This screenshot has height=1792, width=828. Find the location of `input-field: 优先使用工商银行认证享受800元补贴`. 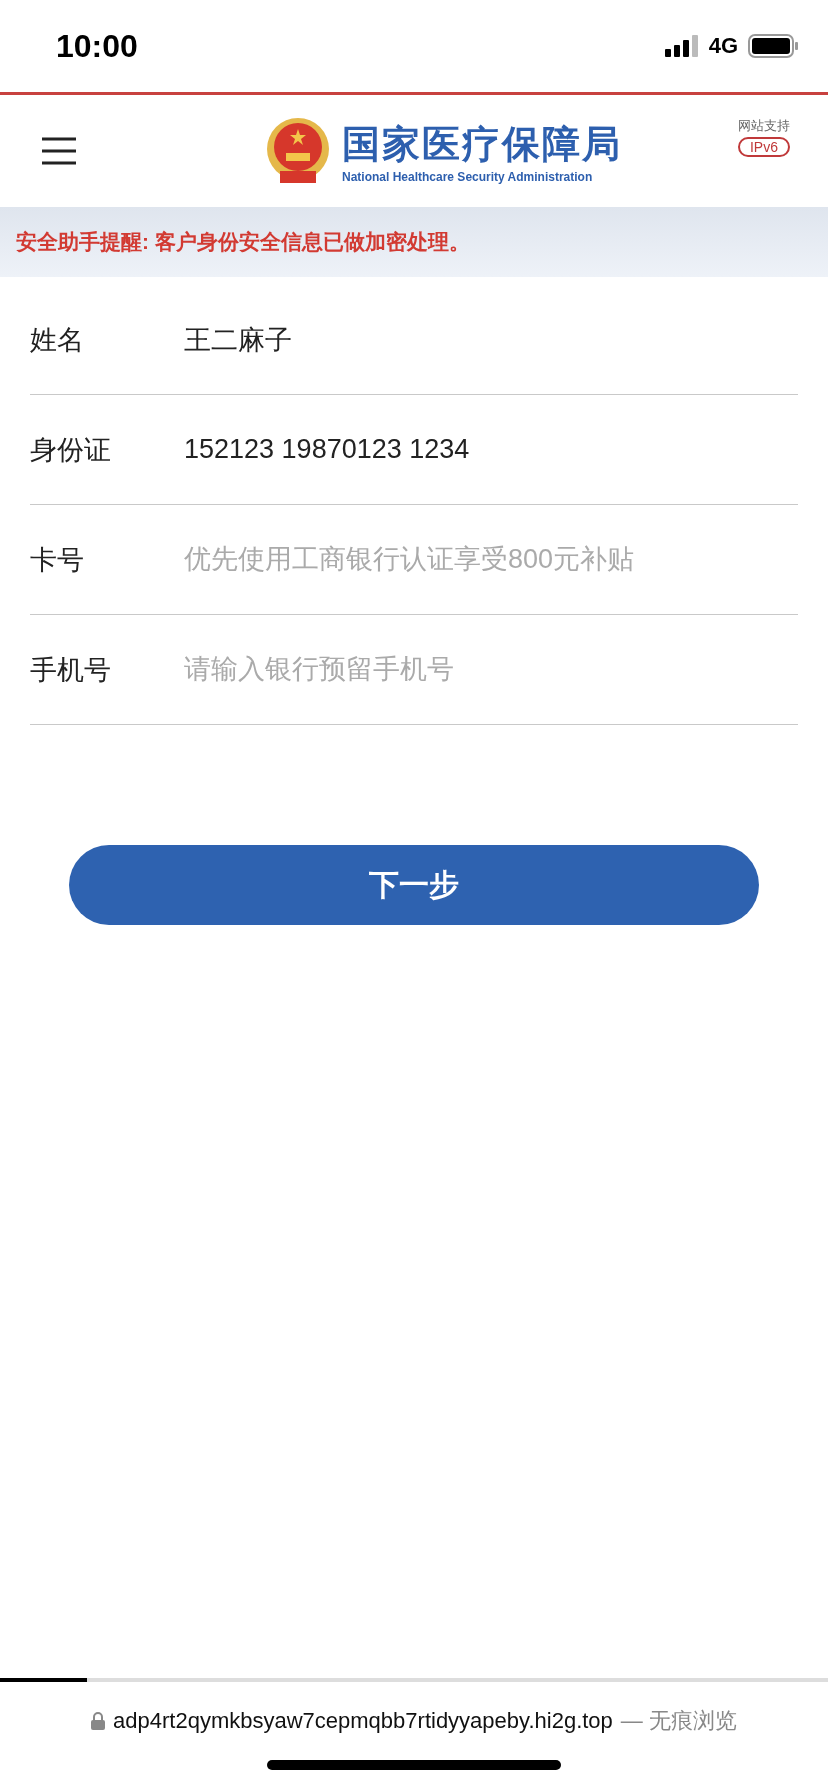

input-field: 优先使用工商银行认证享受800元补贴 is located at coordinates (491, 559).